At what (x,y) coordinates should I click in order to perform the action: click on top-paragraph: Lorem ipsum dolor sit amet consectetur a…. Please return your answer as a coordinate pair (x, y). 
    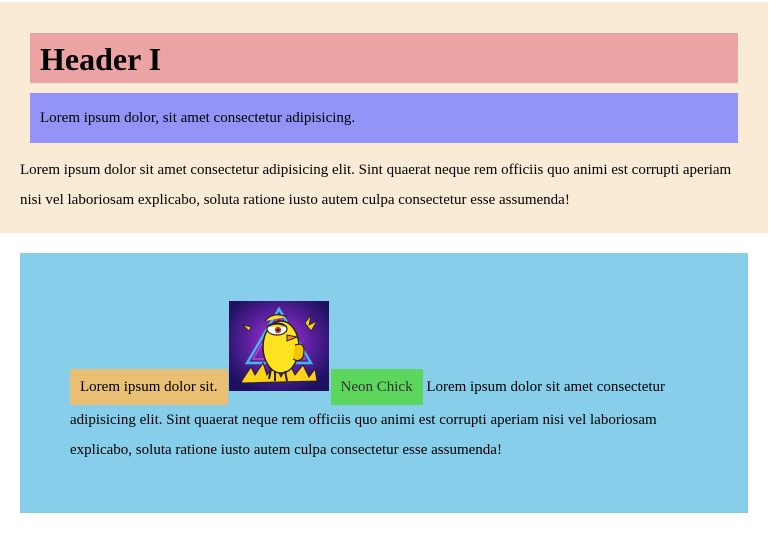
    Looking at the image, I should click on (376, 185).